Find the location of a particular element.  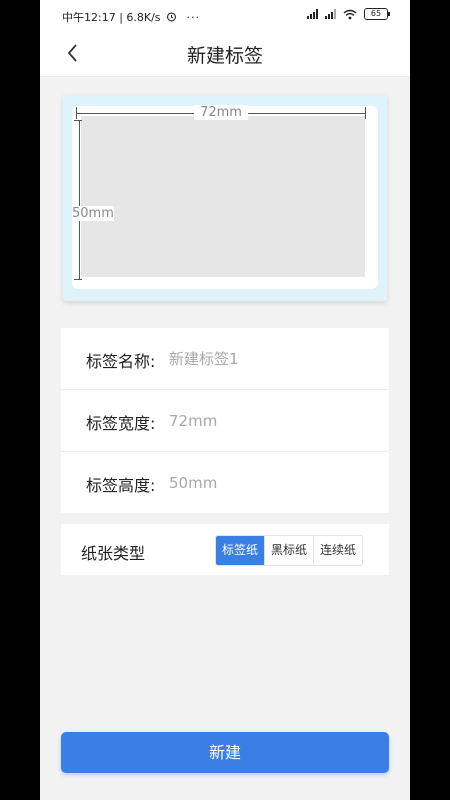

height-row: 标签高度: is located at coordinates (225, 482).